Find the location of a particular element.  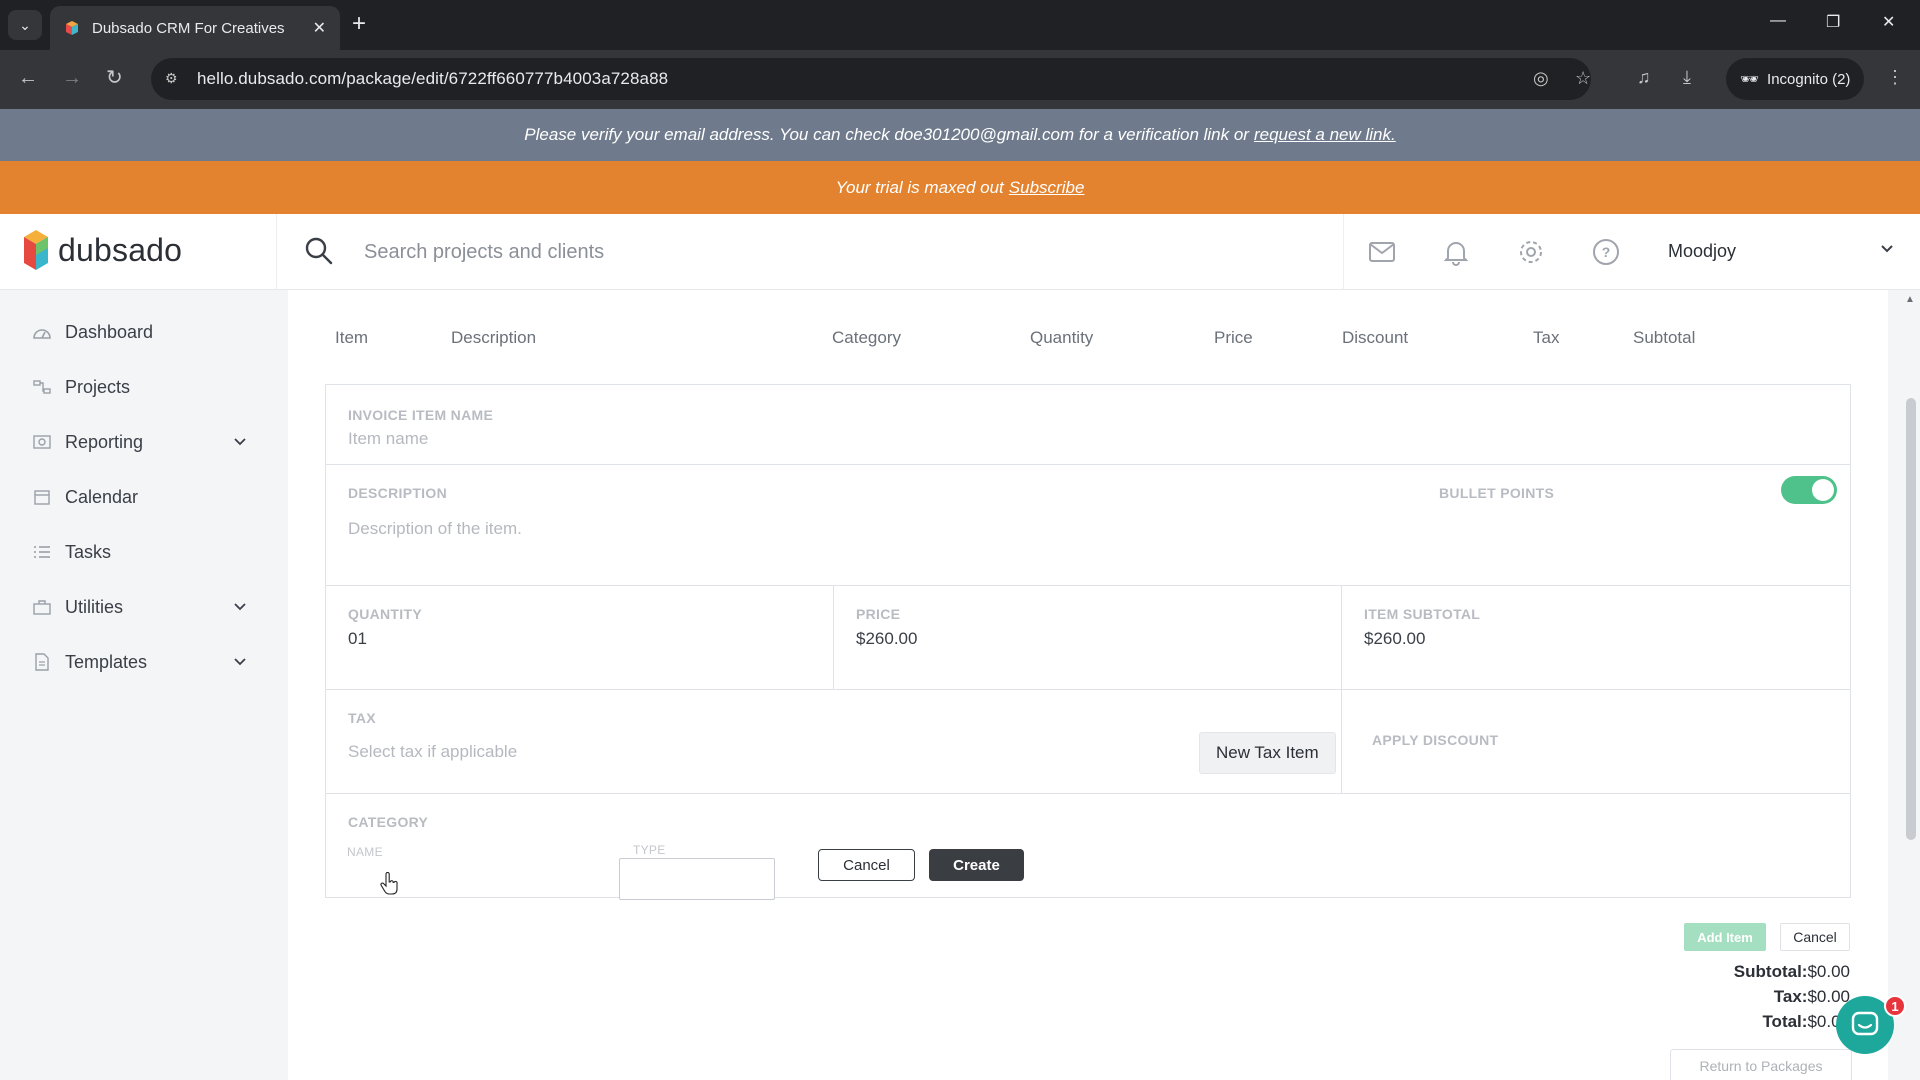

chat-icon is located at coordinates (1865, 1023).